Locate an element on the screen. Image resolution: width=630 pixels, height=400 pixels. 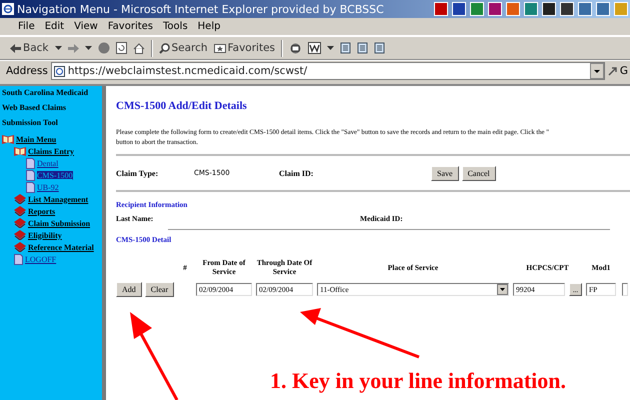
nav-link: List Management is located at coordinates (58, 199).